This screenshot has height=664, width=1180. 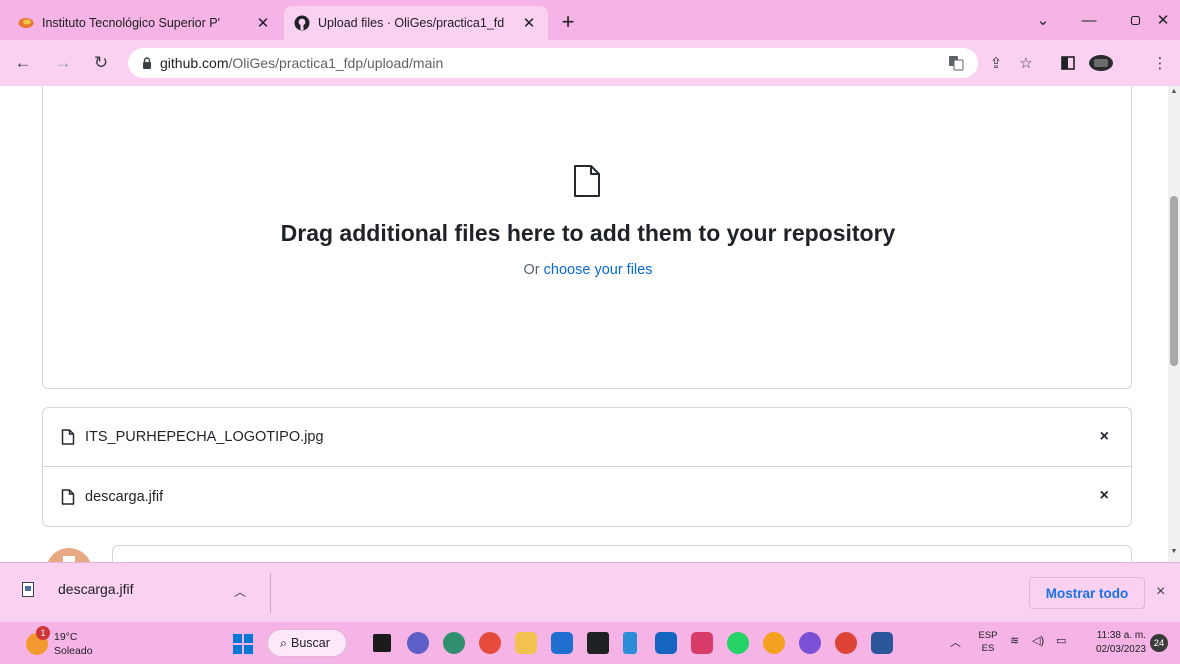 What do you see at coordinates (1174, 553) in the screenshot?
I see `scroll-down-icon: ▼` at bounding box center [1174, 553].